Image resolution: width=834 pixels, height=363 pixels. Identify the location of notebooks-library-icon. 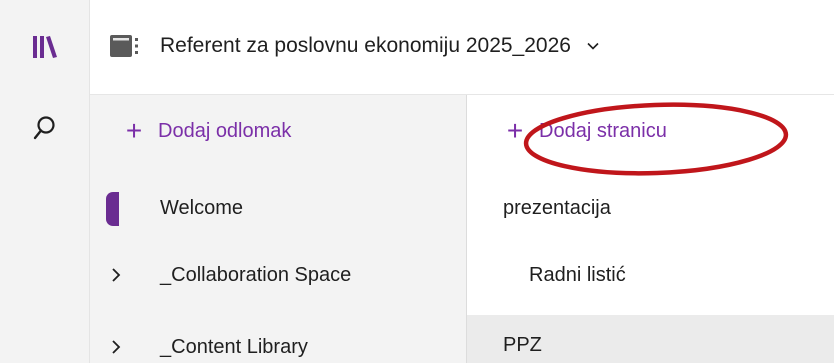
(45, 47).